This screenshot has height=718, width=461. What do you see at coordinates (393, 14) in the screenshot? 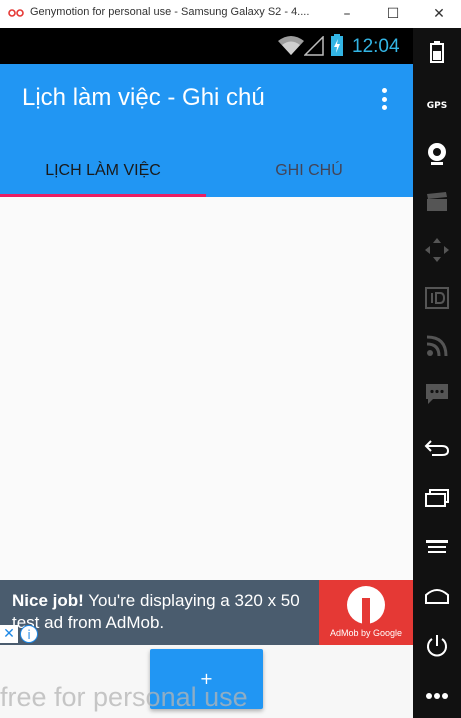
I see `maximize-button: ☐` at bounding box center [393, 14].